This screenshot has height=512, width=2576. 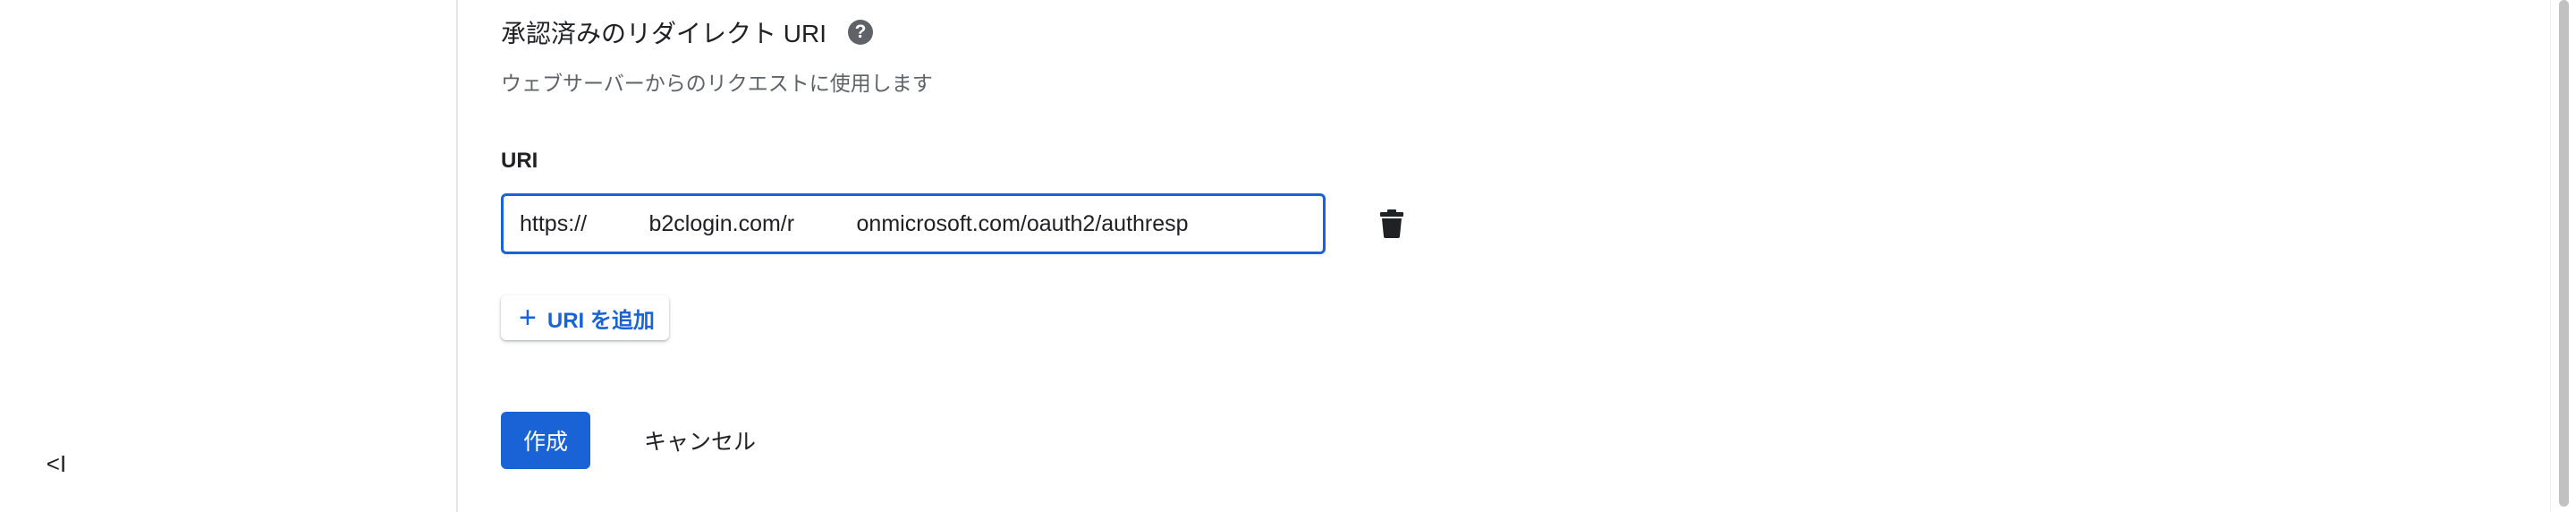 I want to click on help-icon: ?, so click(x=861, y=32).